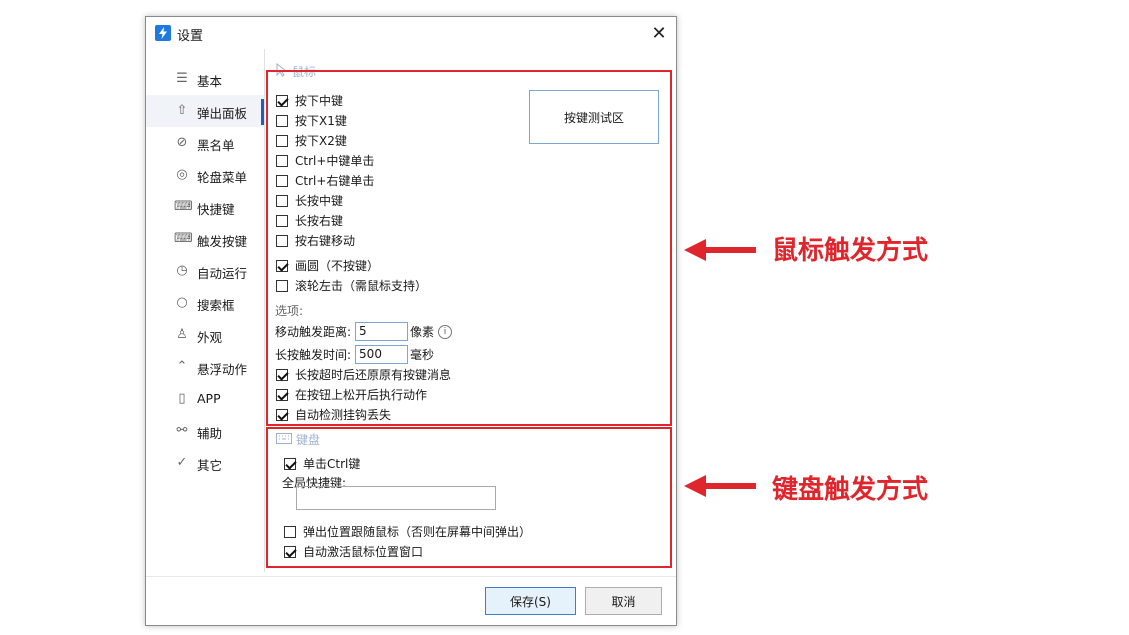 This screenshot has width=1129, height=635. Describe the element at coordinates (182, 110) in the screenshot. I see `popup-panel-icon: ⇧` at that location.